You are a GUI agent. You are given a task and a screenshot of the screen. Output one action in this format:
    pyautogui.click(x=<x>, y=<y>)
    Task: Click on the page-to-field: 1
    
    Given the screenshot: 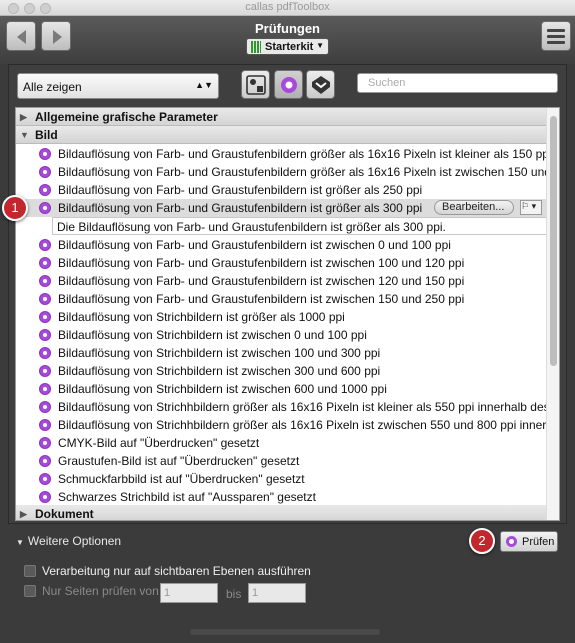 What is the action you would take?
    pyautogui.click(x=277, y=593)
    